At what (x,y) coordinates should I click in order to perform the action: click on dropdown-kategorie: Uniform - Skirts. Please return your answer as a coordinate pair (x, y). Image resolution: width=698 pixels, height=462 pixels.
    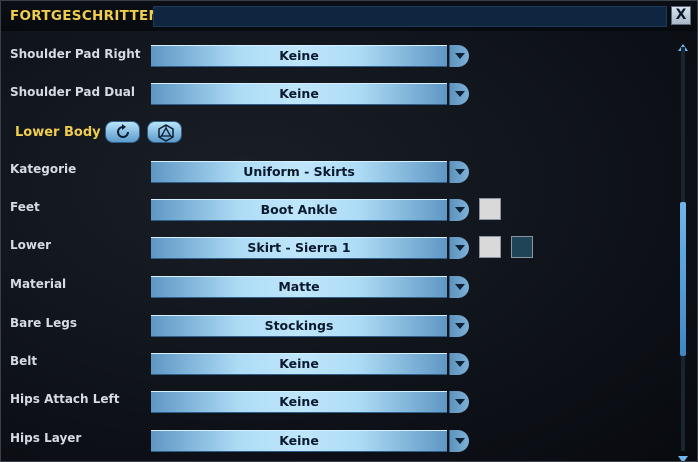
    Looking at the image, I should click on (310, 172).